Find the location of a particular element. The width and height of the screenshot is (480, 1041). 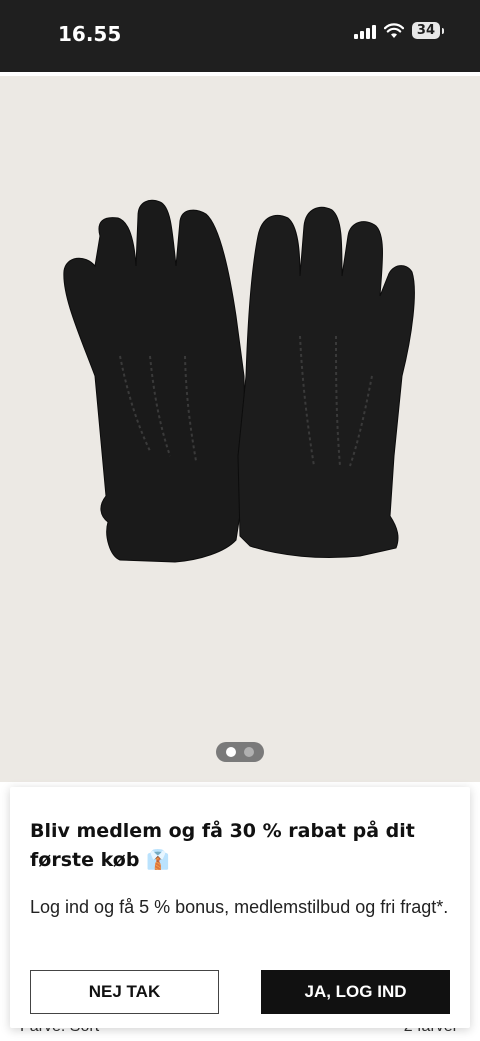

carousel-indicator is located at coordinates (240, 752).